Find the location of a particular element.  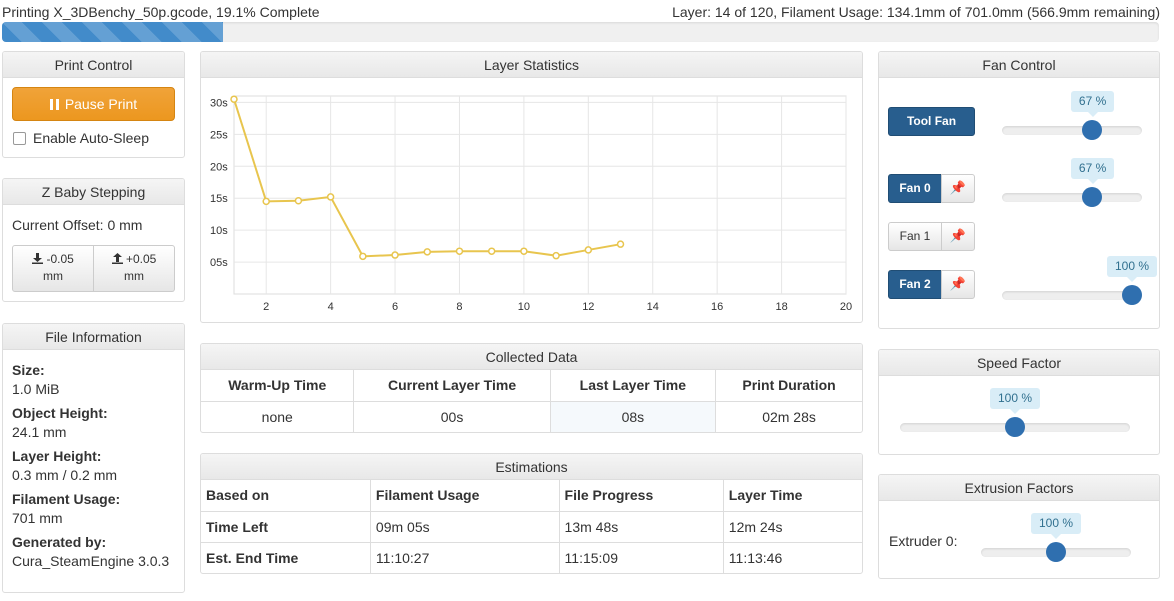

upload-icon is located at coordinates (117, 258).